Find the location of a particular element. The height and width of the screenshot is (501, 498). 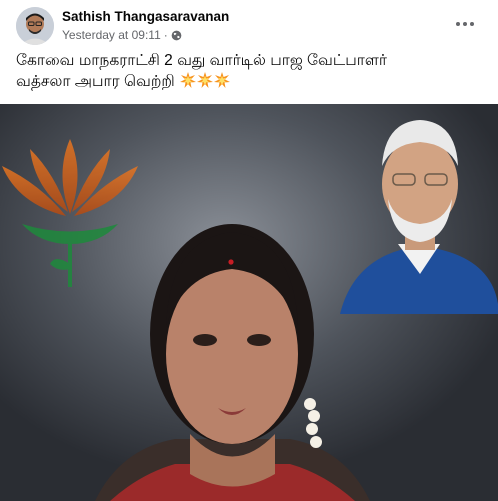

more-options-icon is located at coordinates (465, 24).